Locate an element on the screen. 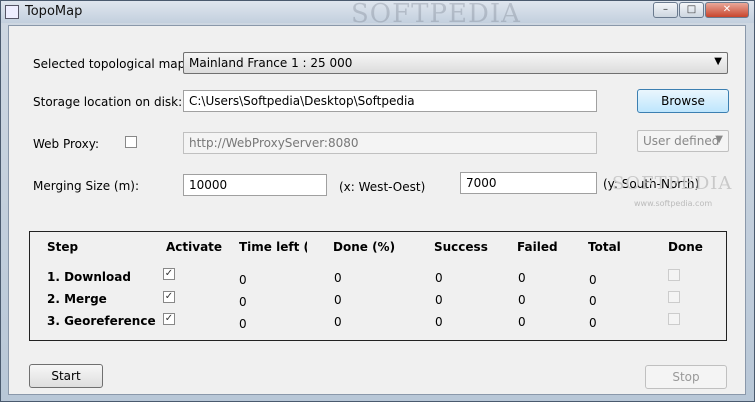 The width and height of the screenshot is (755, 402). window-title: TopoMap is located at coordinates (54, 11).